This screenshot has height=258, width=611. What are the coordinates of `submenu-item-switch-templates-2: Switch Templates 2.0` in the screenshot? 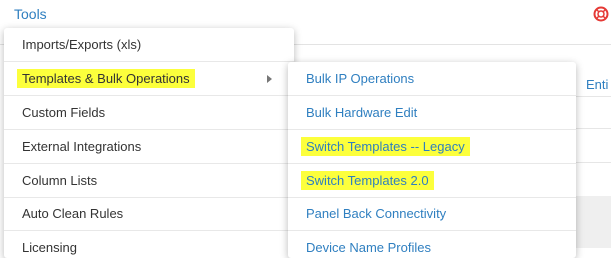 It's located at (432, 181).